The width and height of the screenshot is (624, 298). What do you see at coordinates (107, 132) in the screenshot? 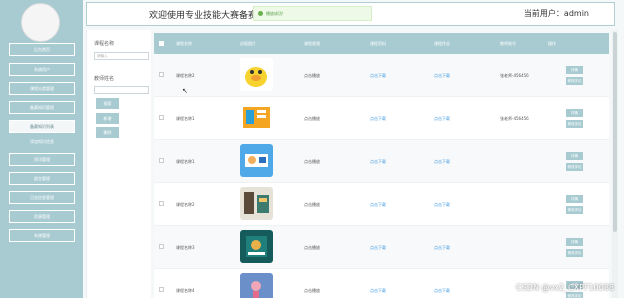
I see `delete-button: 删除` at bounding box center [107, 132].